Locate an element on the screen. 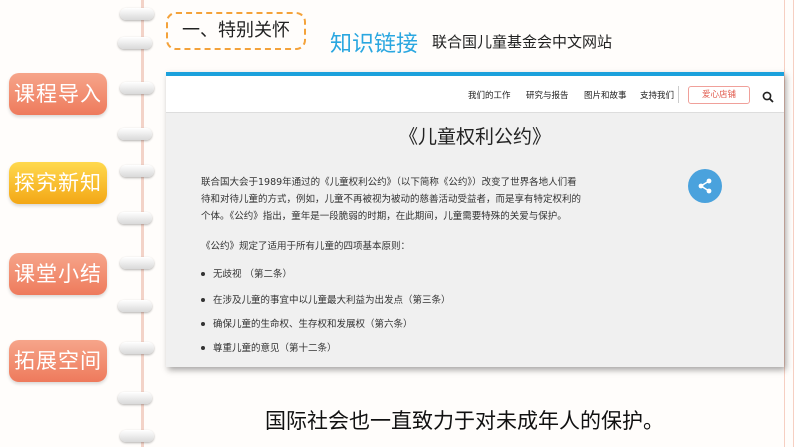 The width and height of the screenshot is (794, 447). nav-button-extension: 拓展空间 is located at coordinates (58, 361).